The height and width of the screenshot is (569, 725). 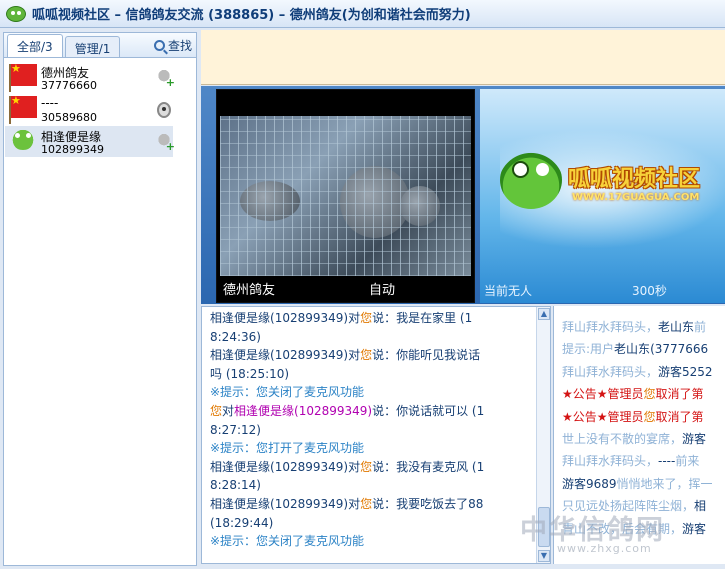 I want to click on chat-message-line: 相逢便是缘(102899349)对您说：你能听见我说话, so click(x=373, y=355).